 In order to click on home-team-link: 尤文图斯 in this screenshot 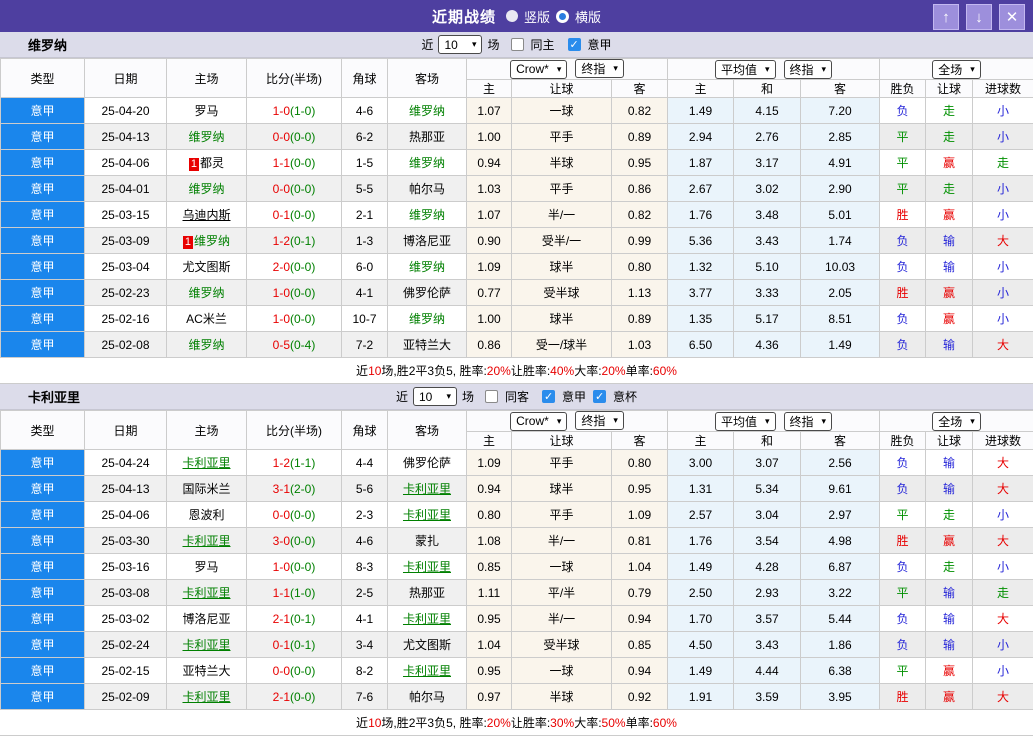, I will do `click(206, 267)`.